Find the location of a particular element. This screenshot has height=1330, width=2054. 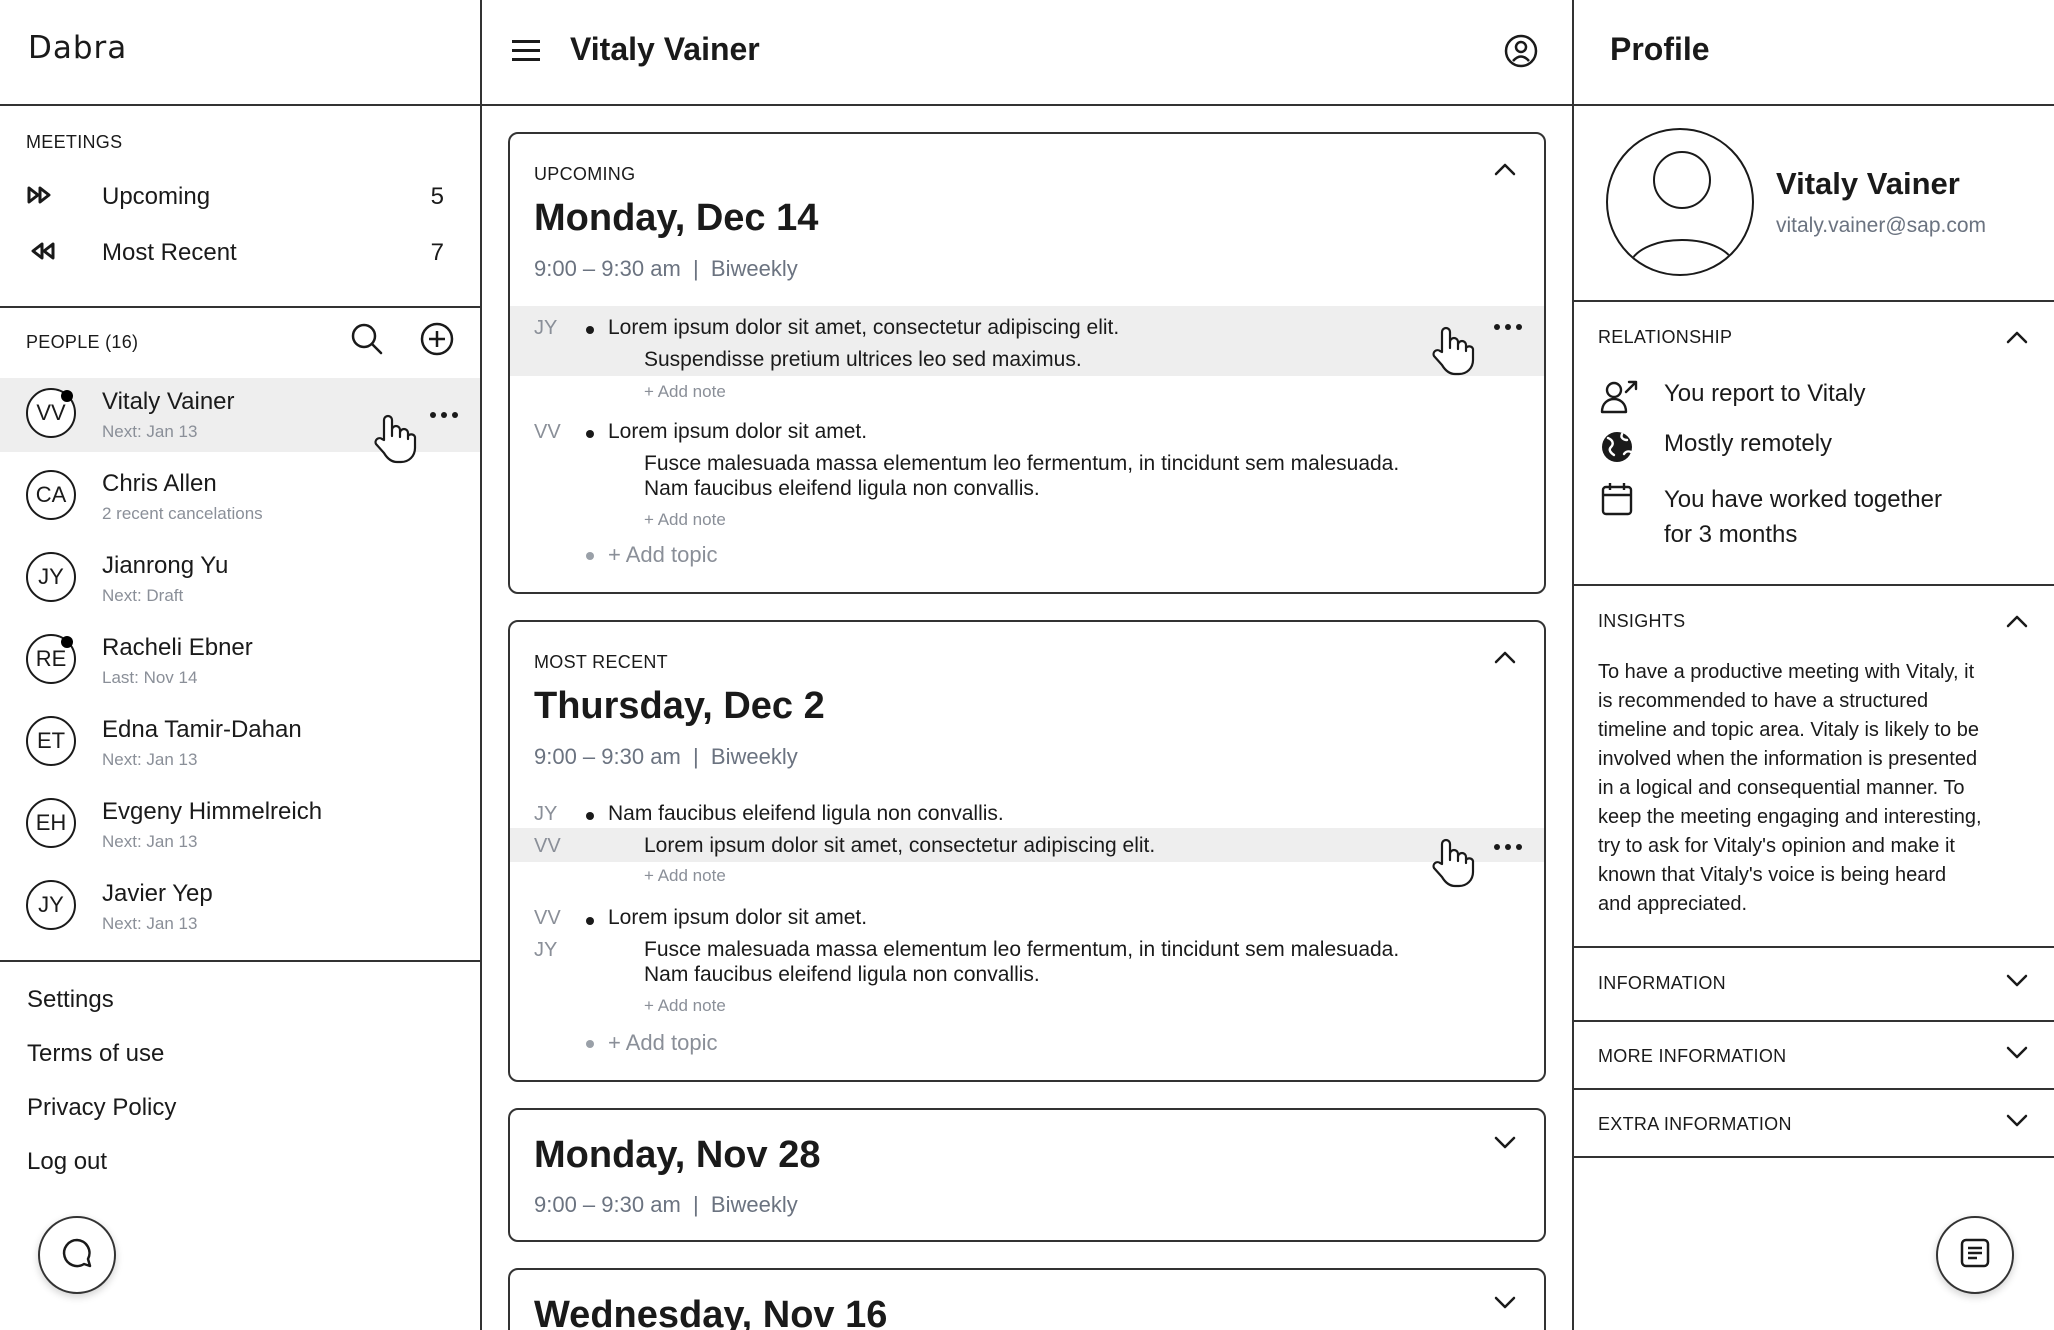

person-name: Chris Allen is located at coordinates (159, 483).